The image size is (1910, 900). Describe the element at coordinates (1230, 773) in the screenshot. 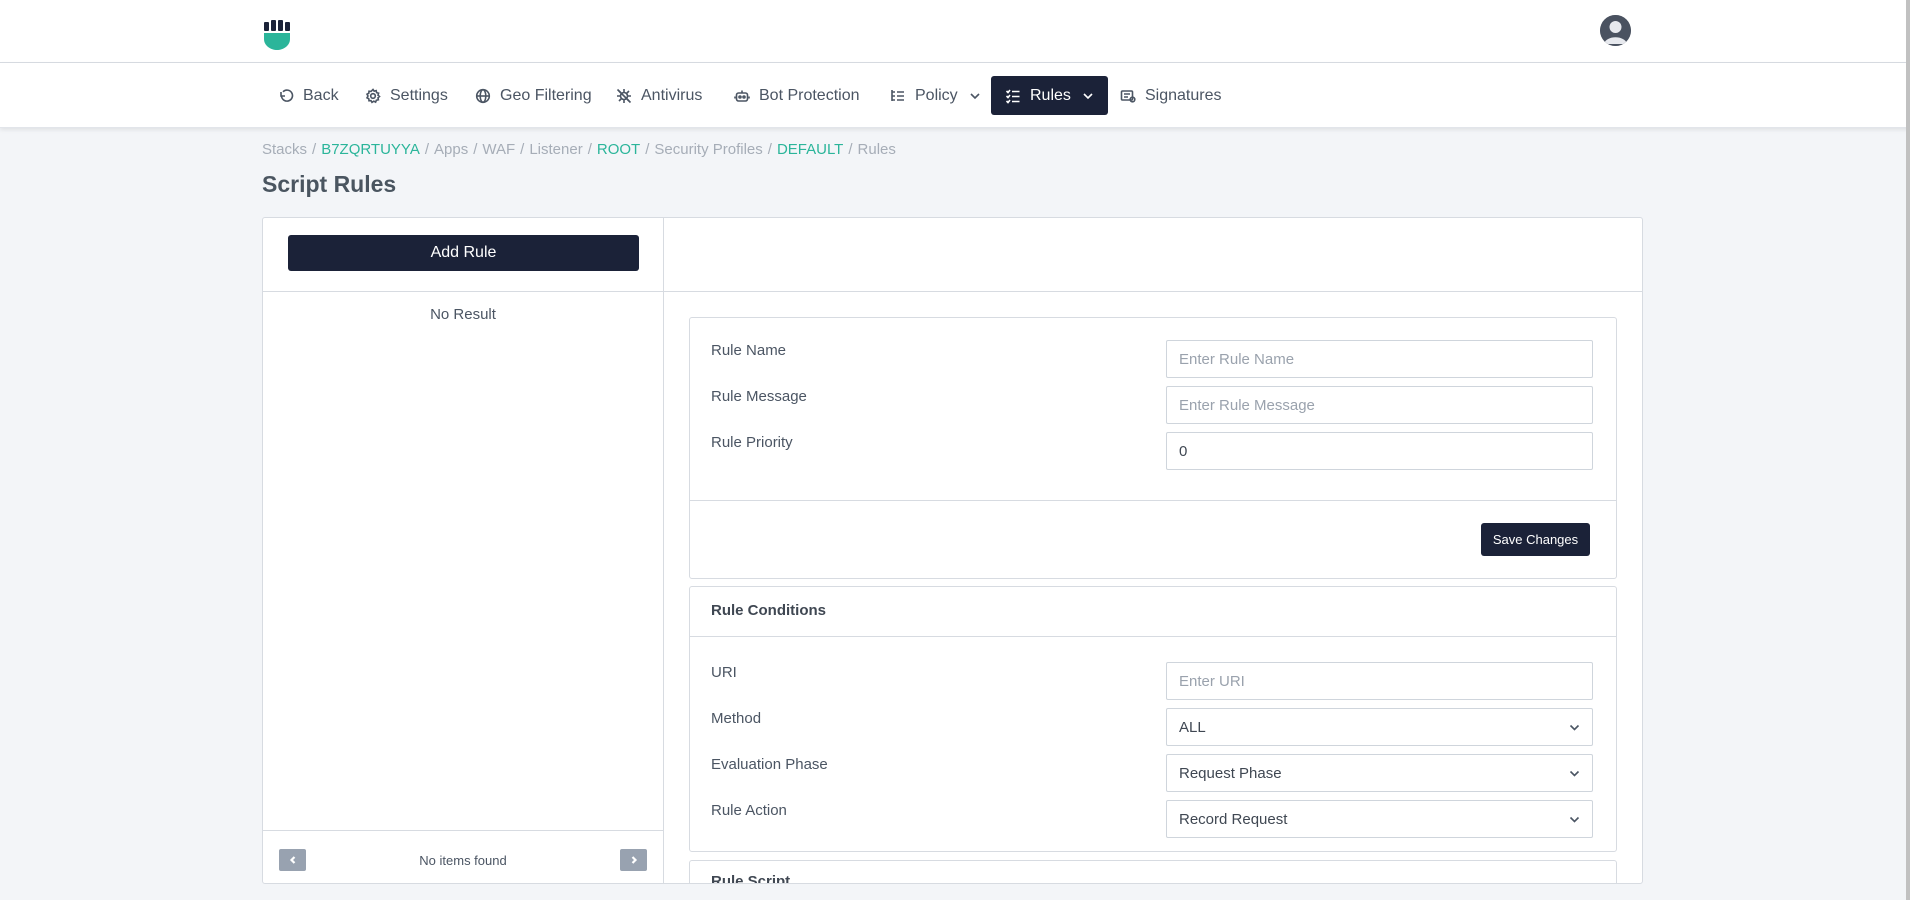

I see `evaluation-phase-value: Request Phase` at that location.